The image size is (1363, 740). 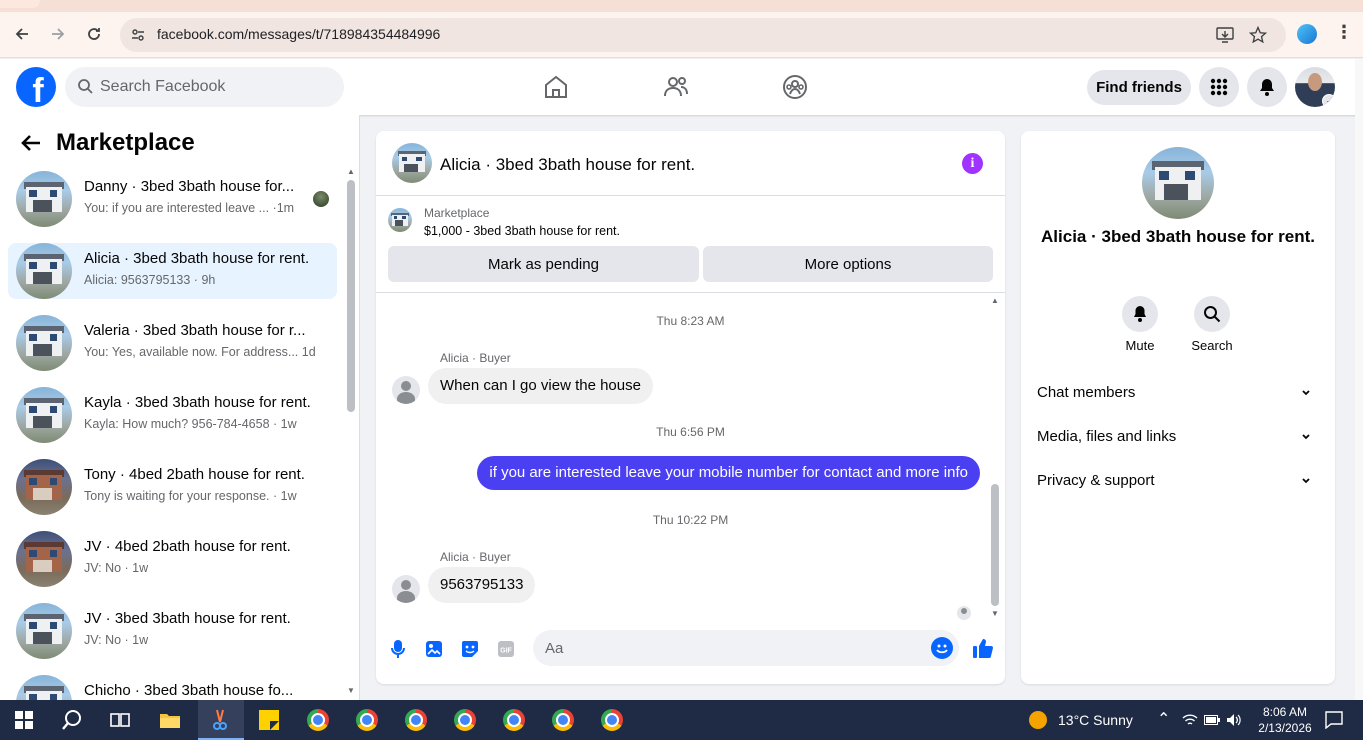 I want to click on url-text: facebook.com/messages/t/718984354484996, so click(x=298, y=34).